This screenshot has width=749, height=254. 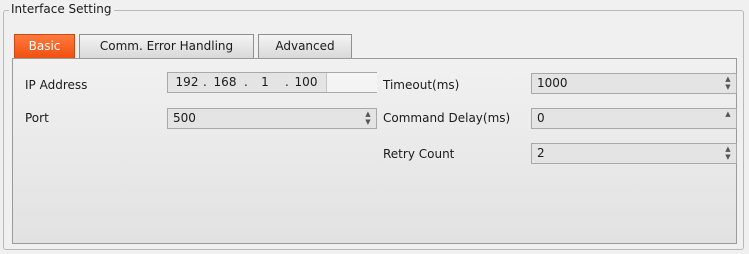 What do you see at coordinates (541, 118) in the screenshot?
I see `command-delay-value: 0` at bounding box center [541, 118].